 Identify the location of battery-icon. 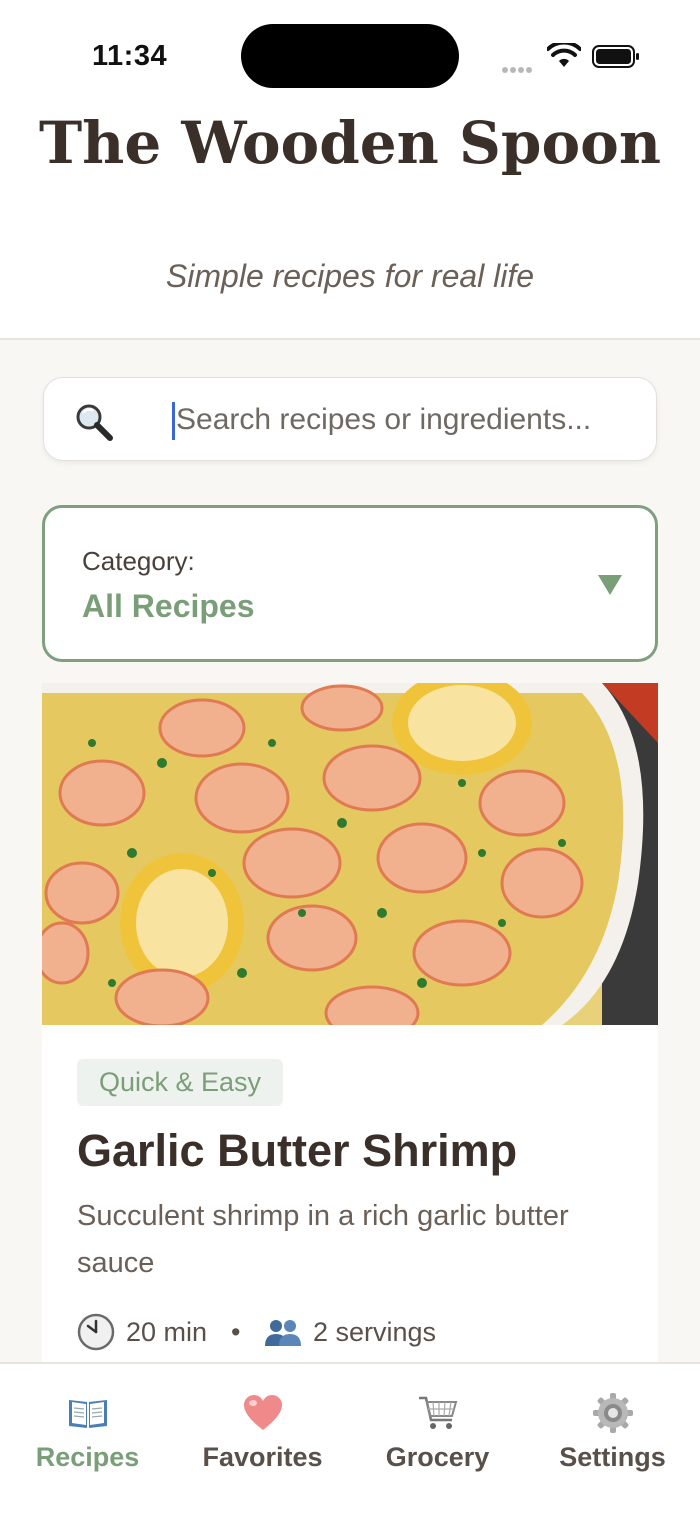
(615, 56).